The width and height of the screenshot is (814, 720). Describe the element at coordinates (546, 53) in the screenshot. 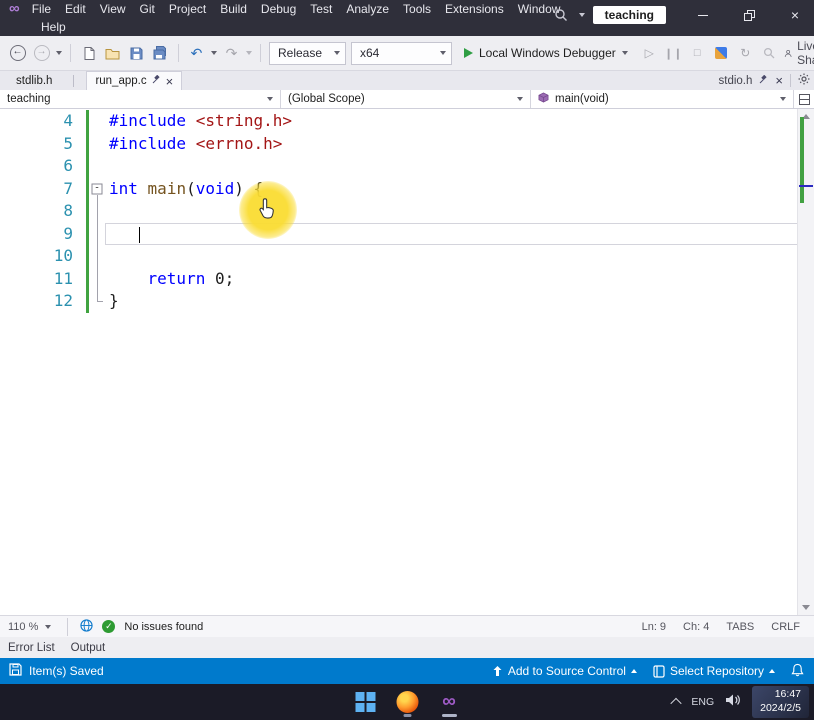

I see `start-debugging-button: Local Windows Debugger` at that location.